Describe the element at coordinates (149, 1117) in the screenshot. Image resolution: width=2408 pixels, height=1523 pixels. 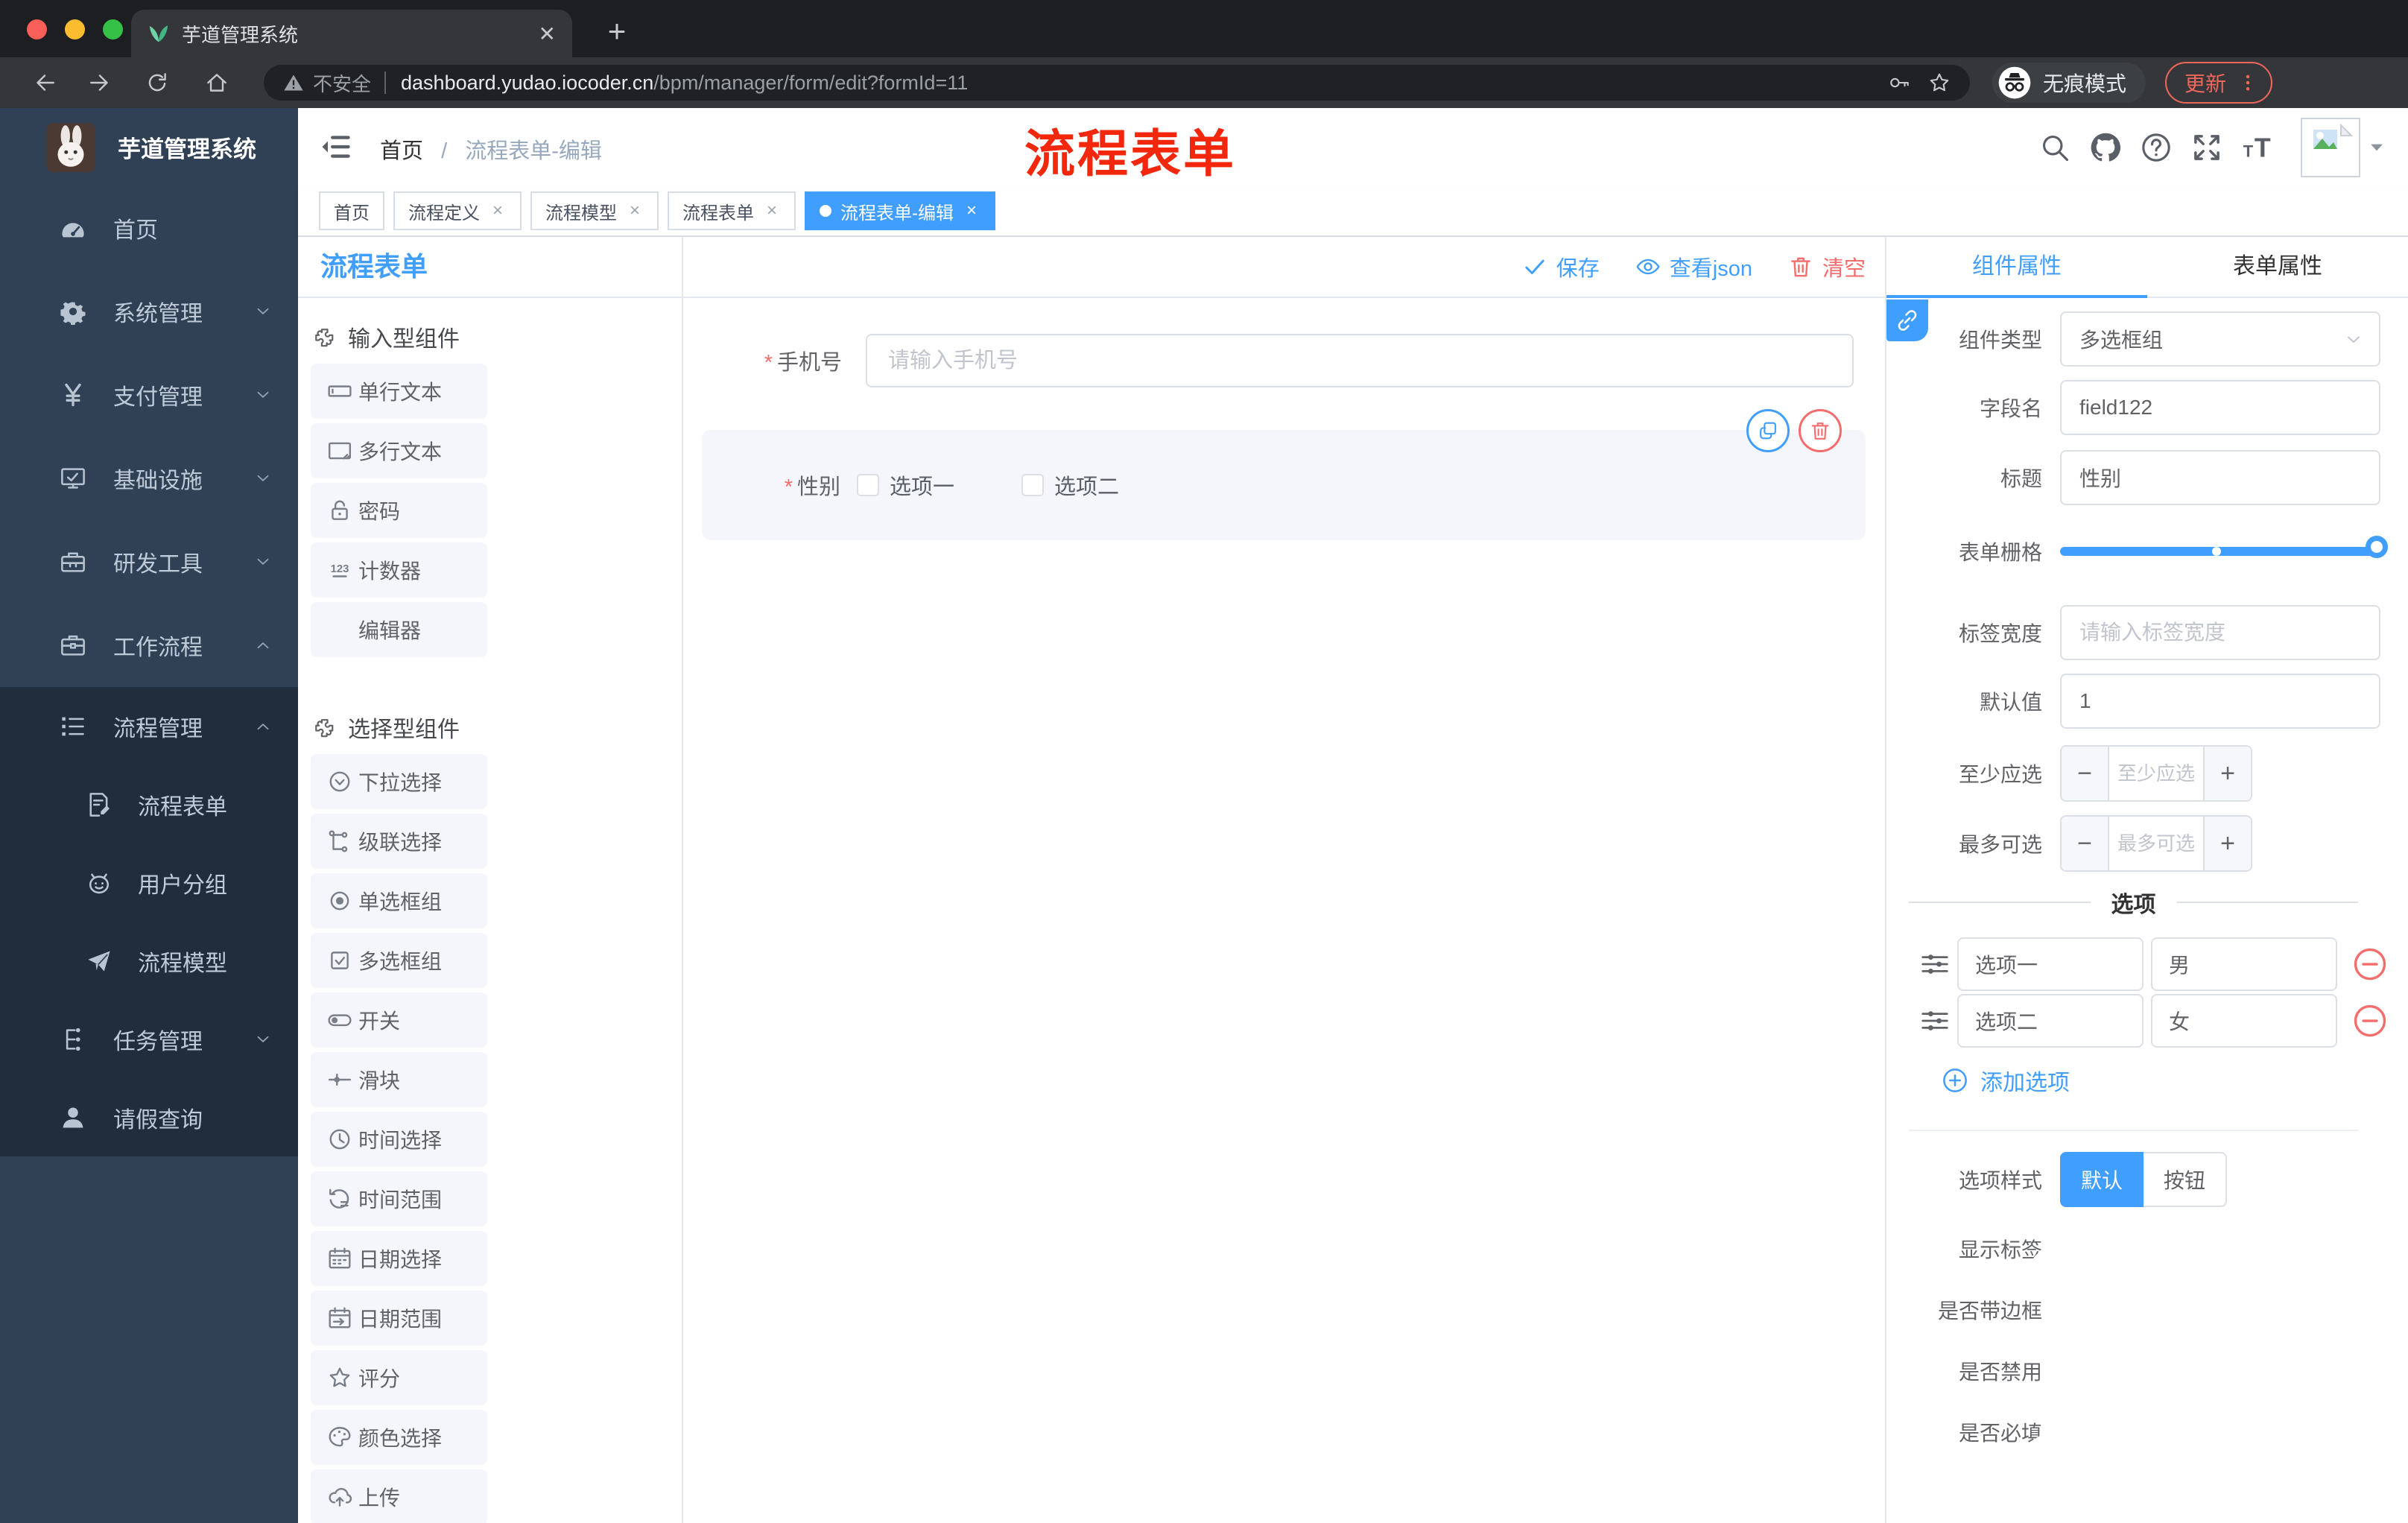
I see `sidebar-item-leave-query: 请假查询` at that location.